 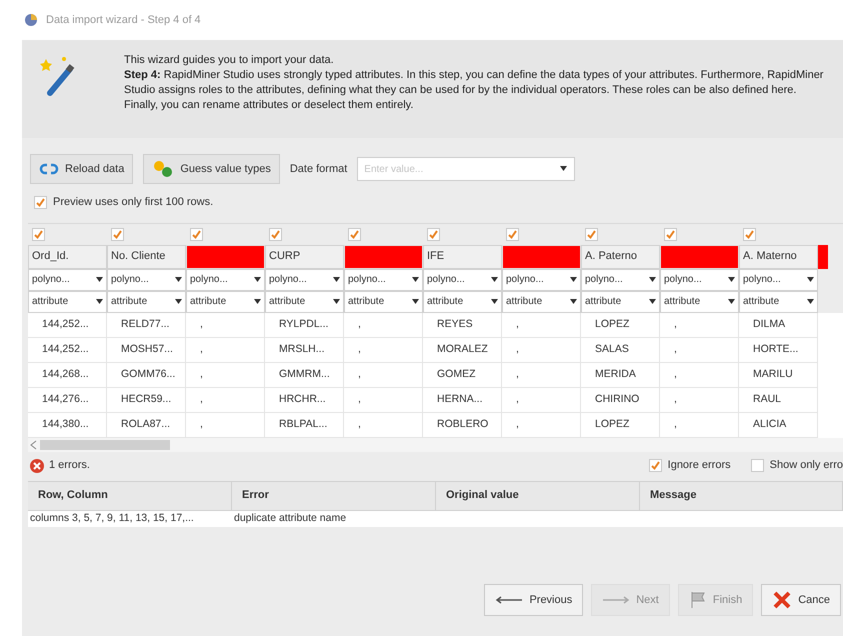 What do you see at coordinates (509, 600) in the screenshot?
I see `left-arrow-icon` at bounding box center [509, 600].